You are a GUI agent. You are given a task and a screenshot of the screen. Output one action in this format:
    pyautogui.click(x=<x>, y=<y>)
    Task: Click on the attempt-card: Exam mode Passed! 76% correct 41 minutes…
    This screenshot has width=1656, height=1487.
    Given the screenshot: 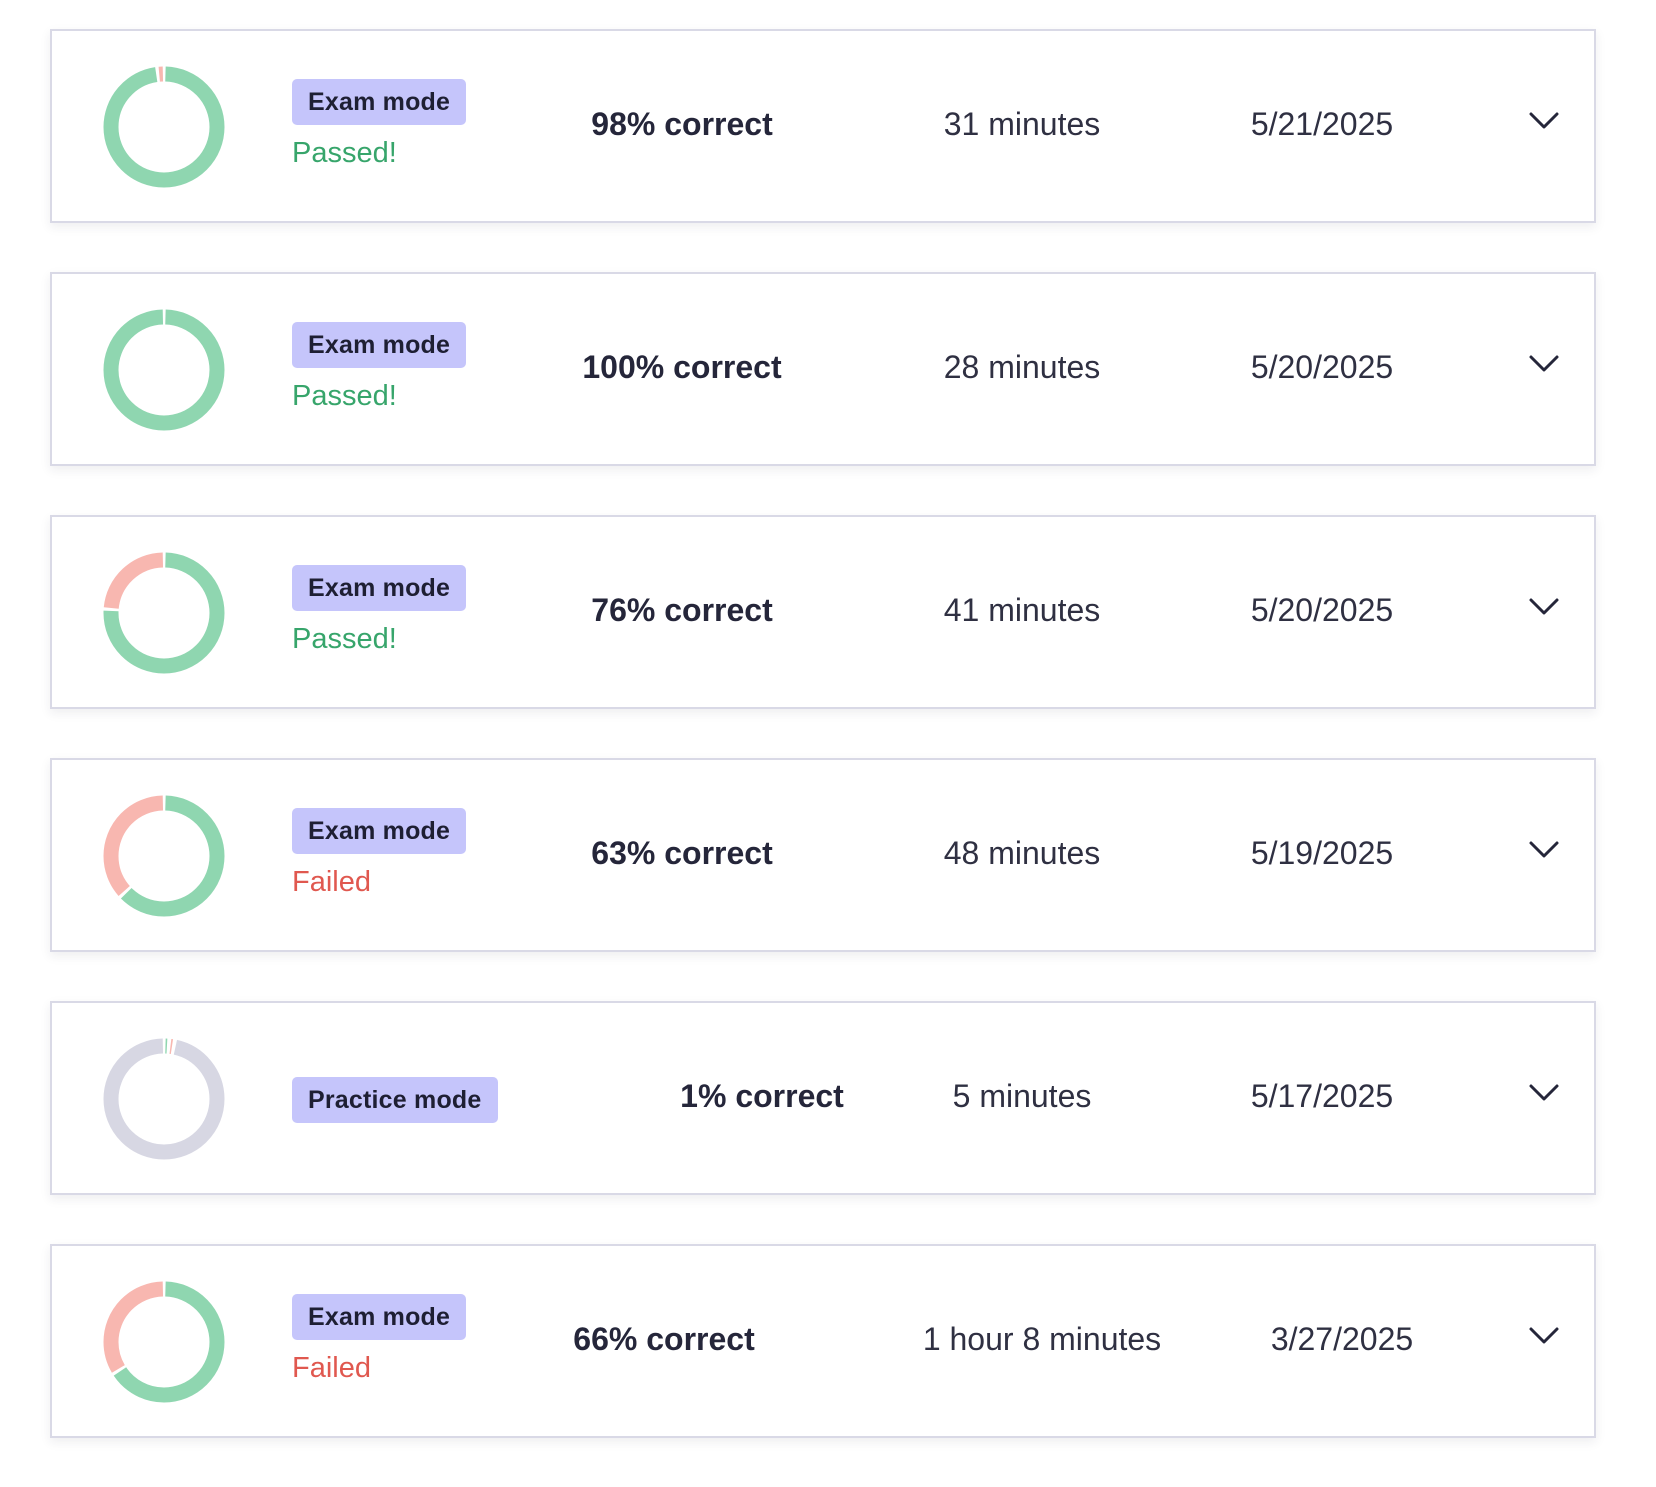 What is the action you would take?
    pyautogui.click(x=823, y=612)
    